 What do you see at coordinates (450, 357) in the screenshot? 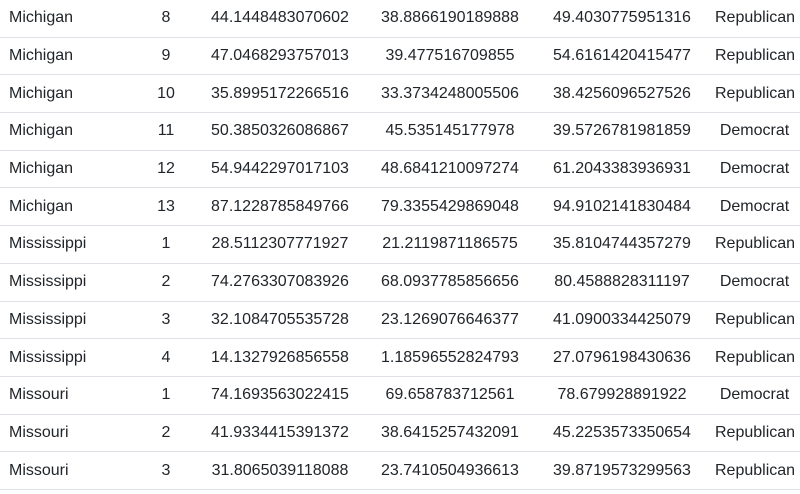
I see `lower-bound-cell: 1.18596552824793` at bounding box center [450, 357].